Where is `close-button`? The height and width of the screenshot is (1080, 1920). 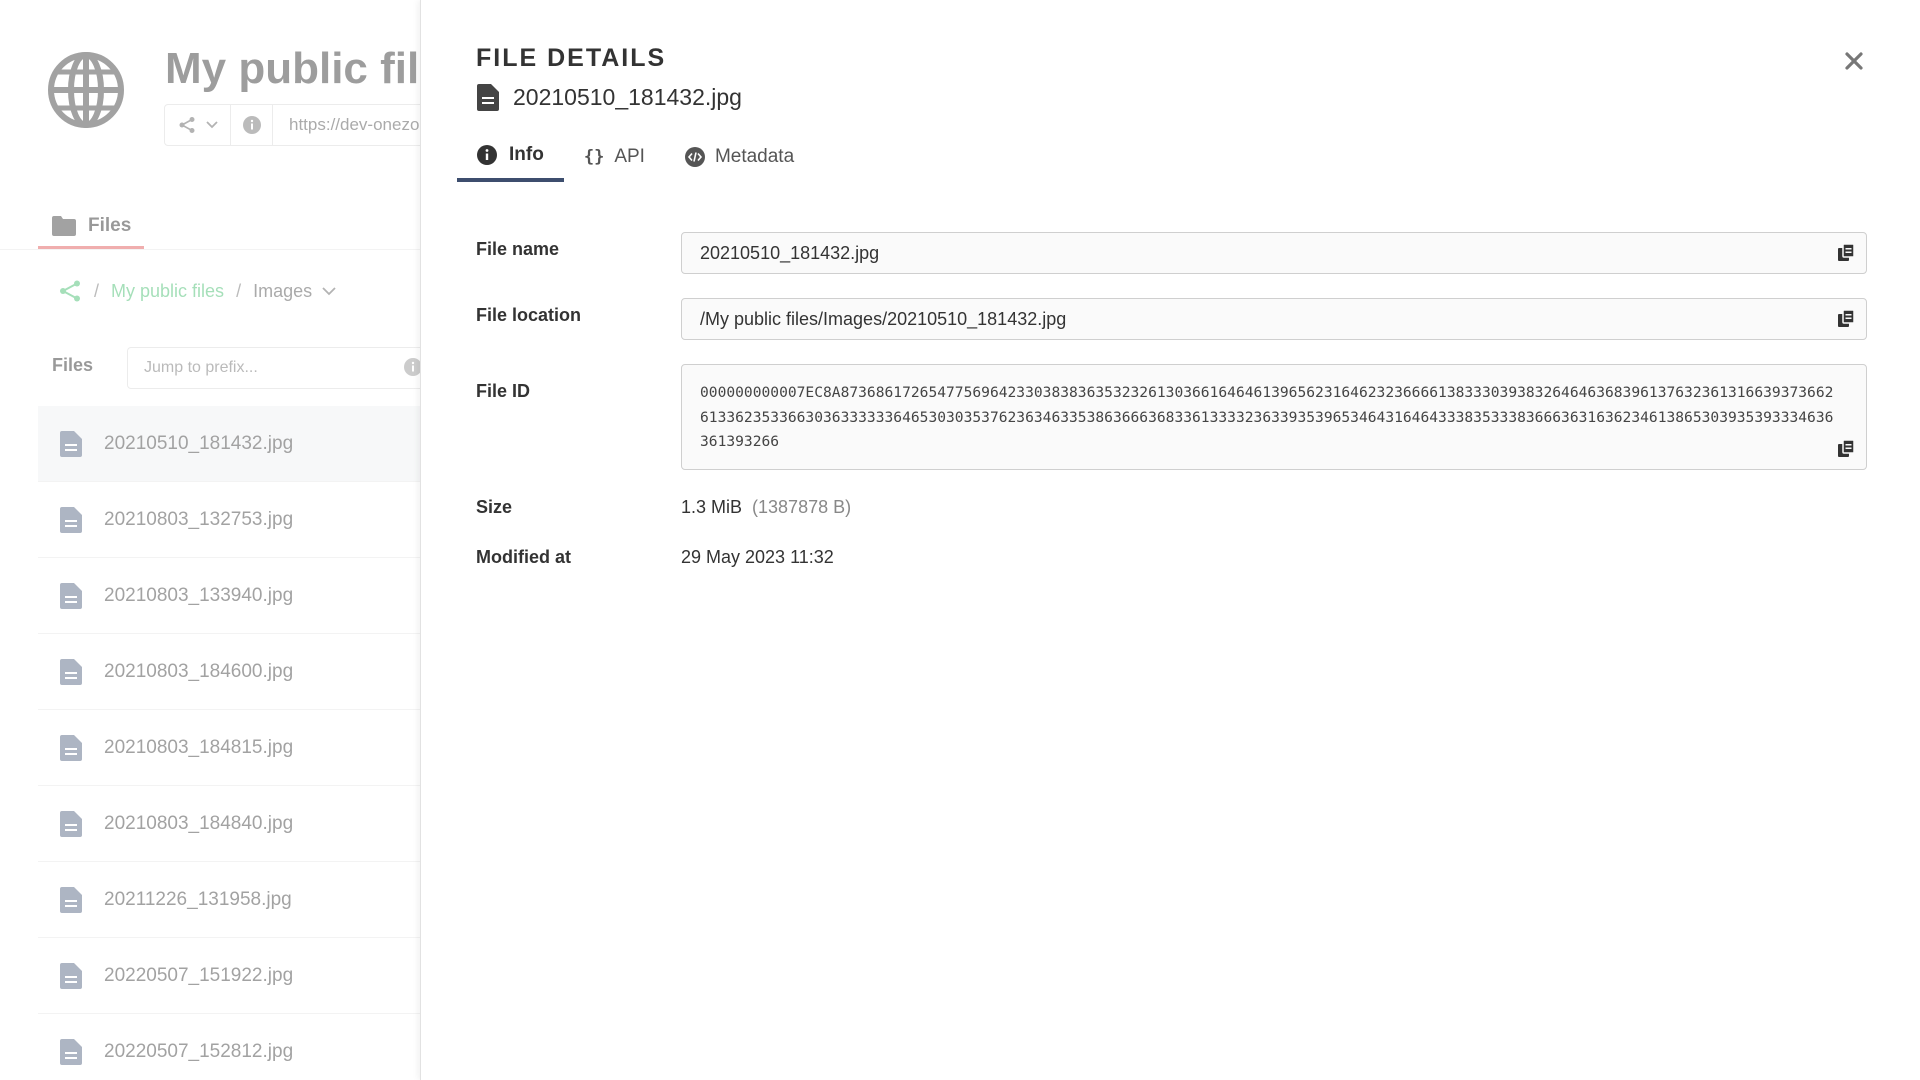 close-button is located at coordinates (1854, 61).